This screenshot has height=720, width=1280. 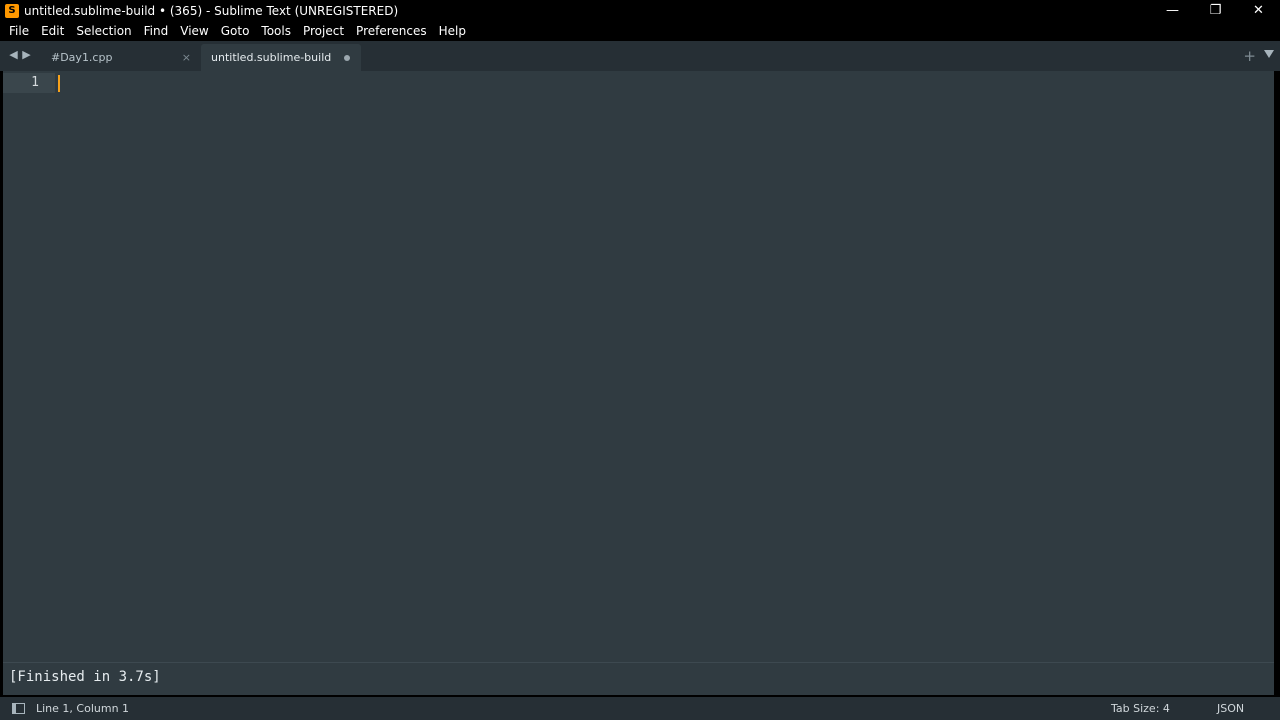 I want to click on panel-toggle-icon, so click(x=18, y=708).